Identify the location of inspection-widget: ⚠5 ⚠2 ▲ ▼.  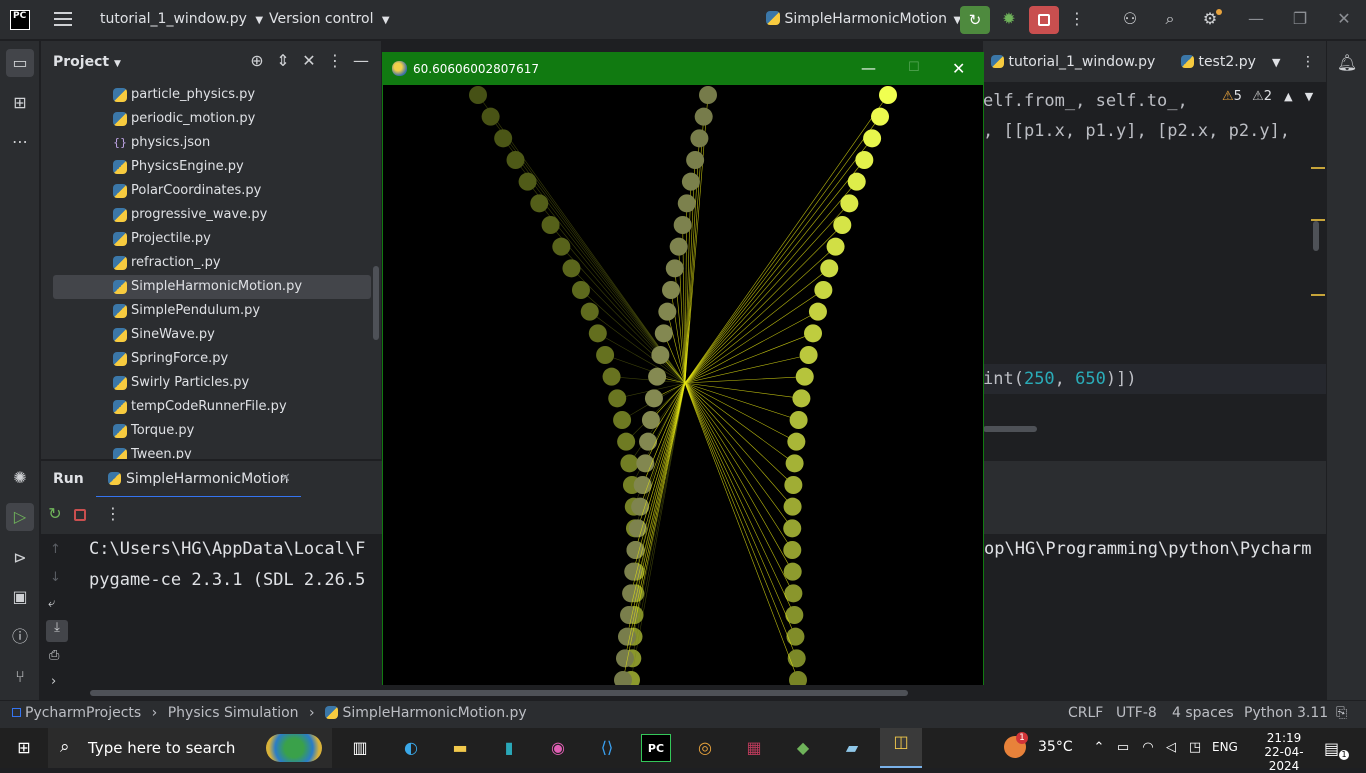
(1267, 96).